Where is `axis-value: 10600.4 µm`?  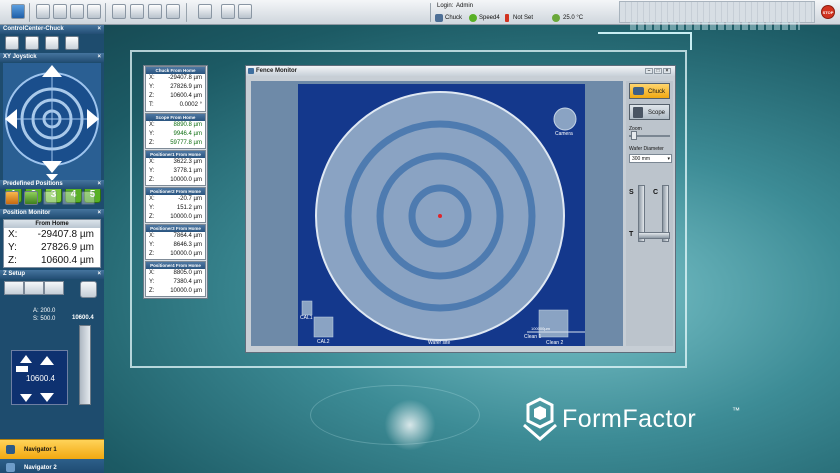 axis-value: 10600.4 µm is located at coordinates (186, 96).